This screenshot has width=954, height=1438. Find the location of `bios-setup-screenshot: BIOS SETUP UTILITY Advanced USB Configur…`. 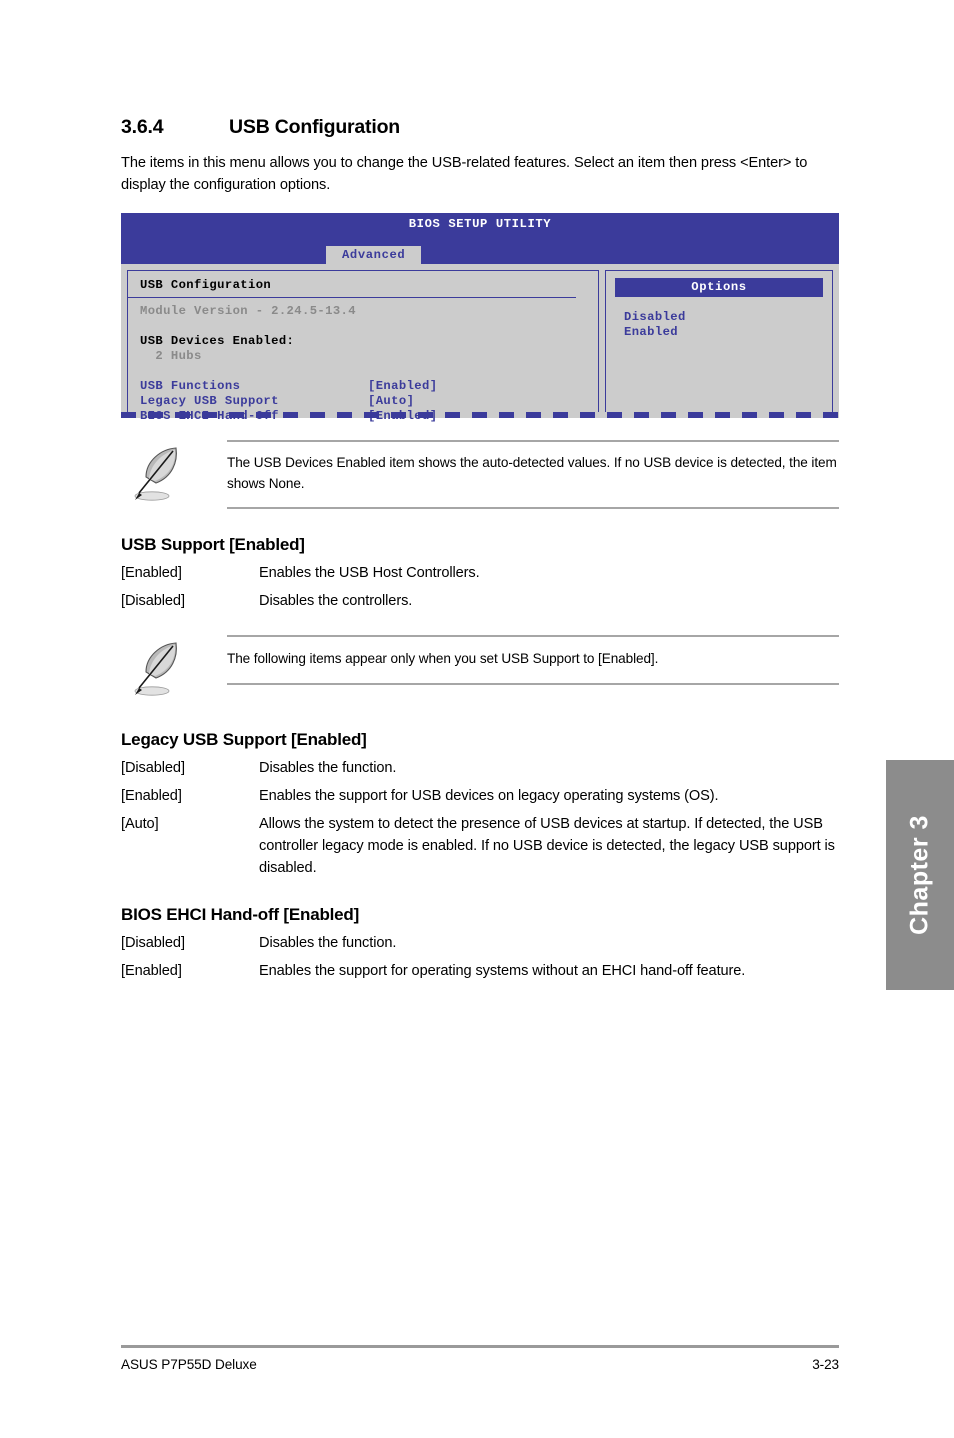

bios-setup-screenshot: BIOS SETUP UTILITY Advanced USB Configur… is located at coordinates (480, 318).